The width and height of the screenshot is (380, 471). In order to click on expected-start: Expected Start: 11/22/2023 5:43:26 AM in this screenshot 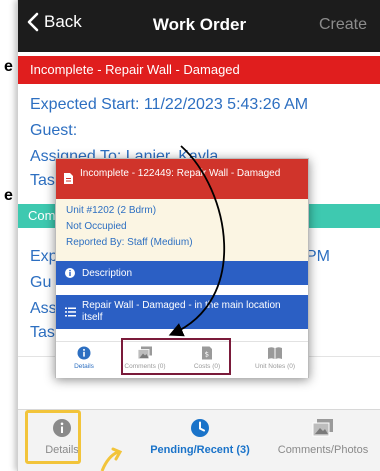, I will do `click(169, 104)`.